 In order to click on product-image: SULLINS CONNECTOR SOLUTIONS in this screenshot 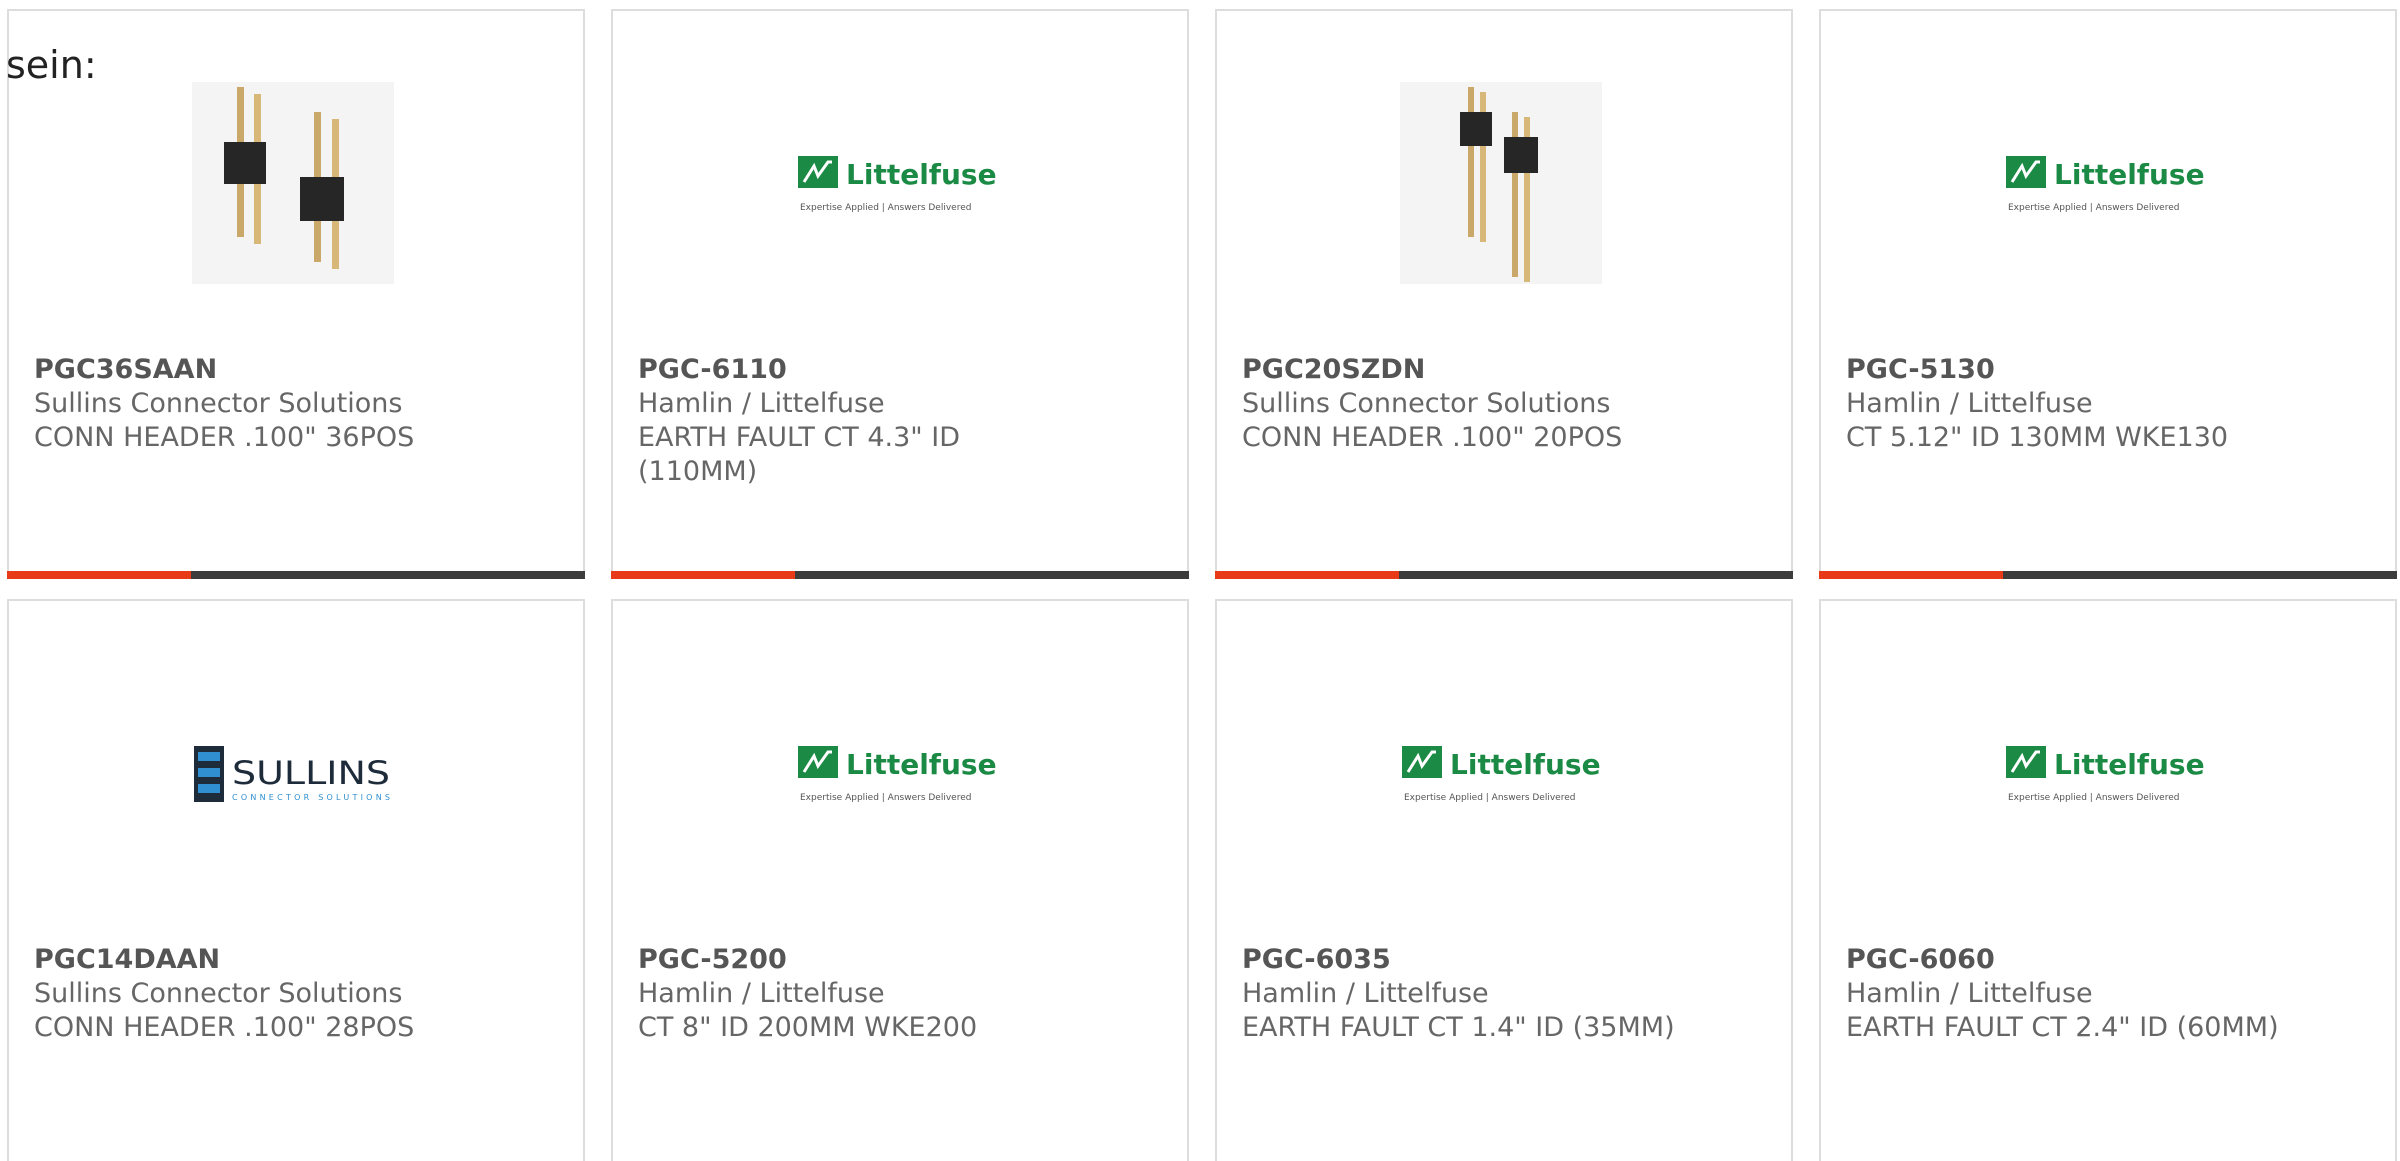, I will do `click(293, 773)`.